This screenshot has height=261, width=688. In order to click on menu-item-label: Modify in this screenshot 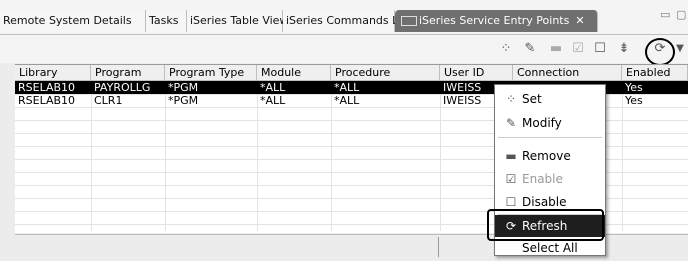, I will do `click(542, 123)`.